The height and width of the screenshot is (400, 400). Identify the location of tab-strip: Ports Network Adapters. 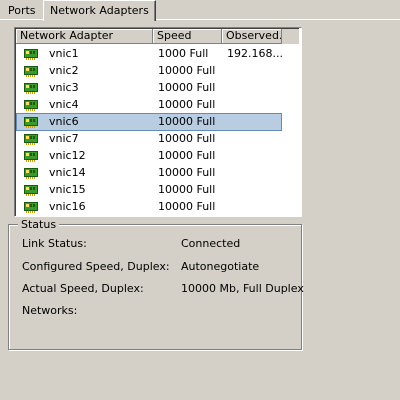
(200, 10).